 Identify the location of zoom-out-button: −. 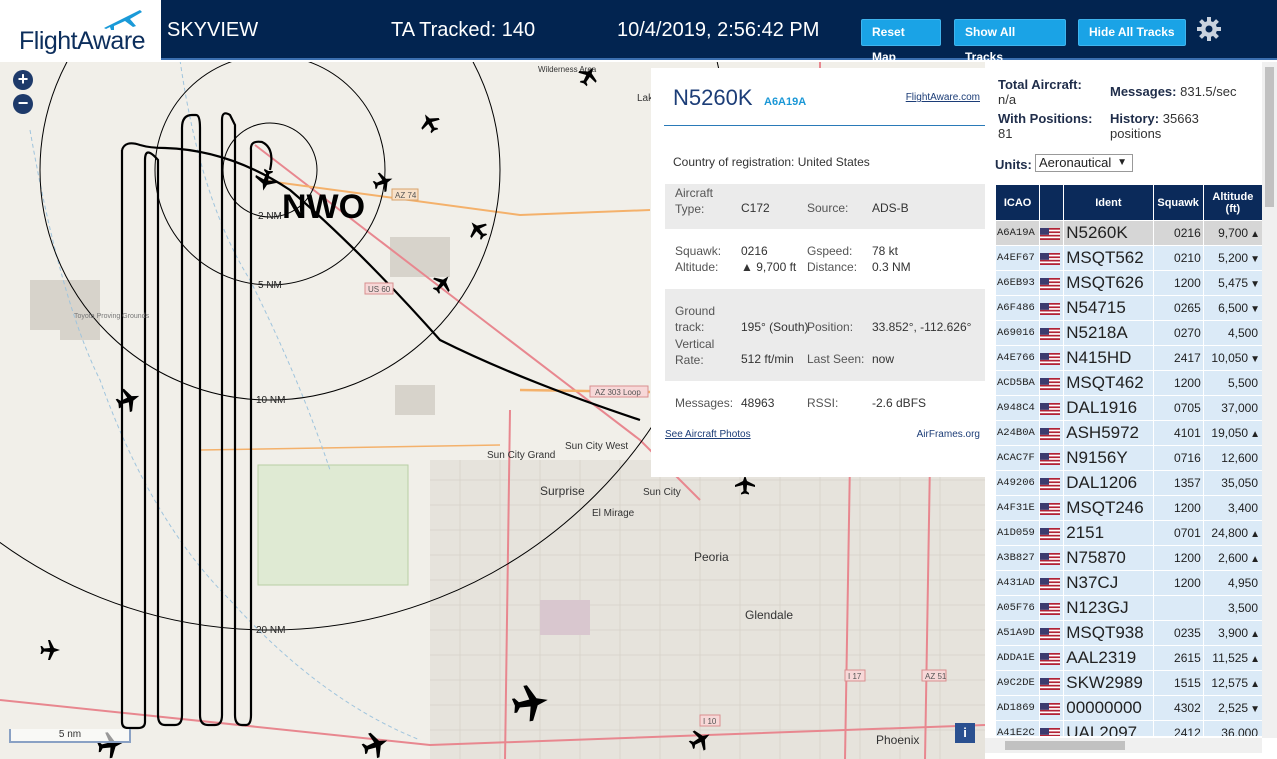
(23, 104).